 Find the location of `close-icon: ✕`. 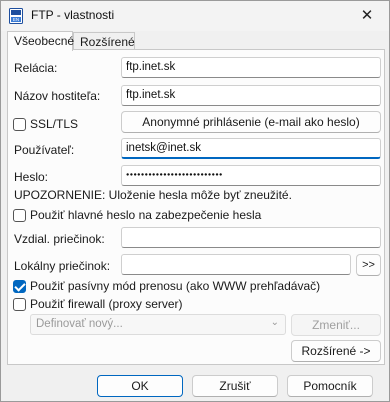

close-icon: ✕ is located at coordinates (367, 16).